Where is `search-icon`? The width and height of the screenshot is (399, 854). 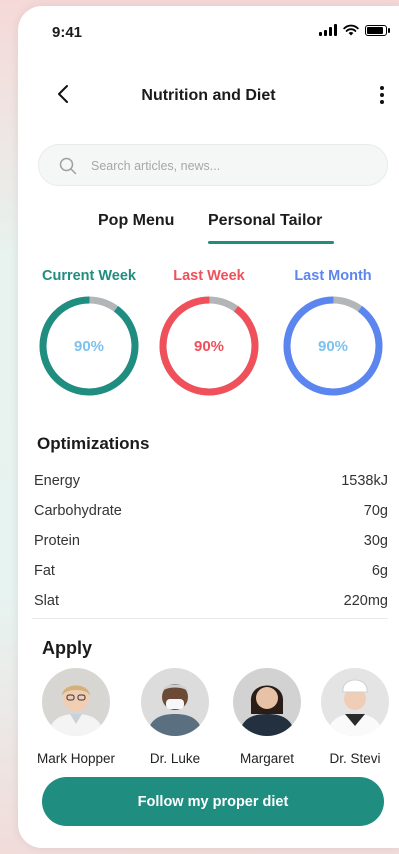
search-icon is located at coordinates (68, 166).